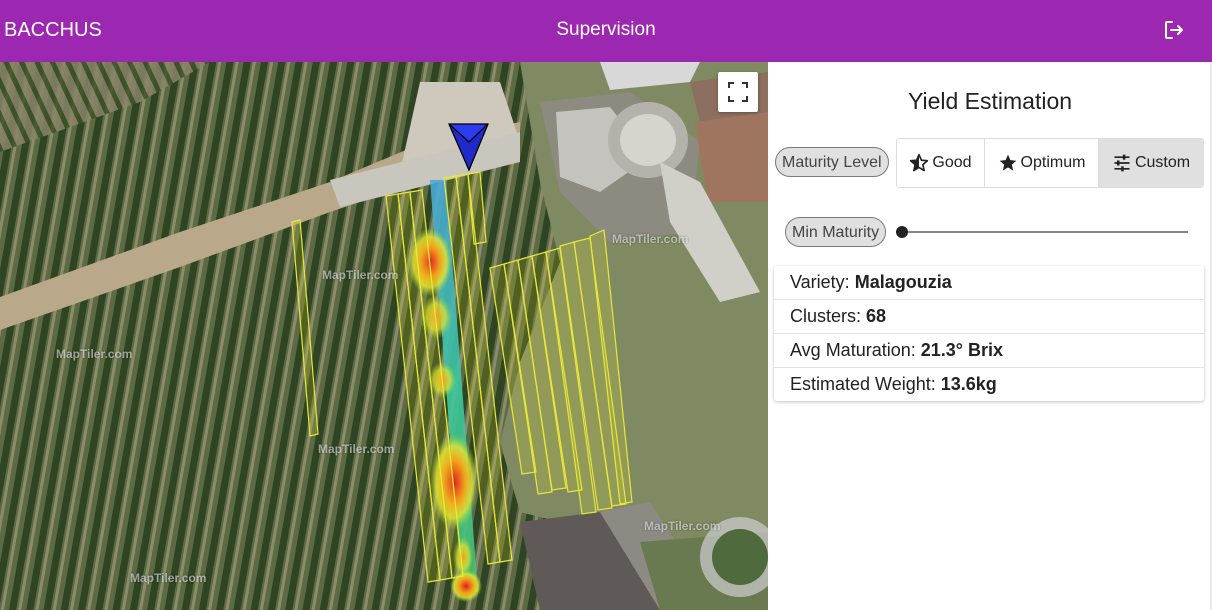  Describe the element at coordinates (53, 30) in the screenshot. I see `app-brand: BACCHUS` at that location.